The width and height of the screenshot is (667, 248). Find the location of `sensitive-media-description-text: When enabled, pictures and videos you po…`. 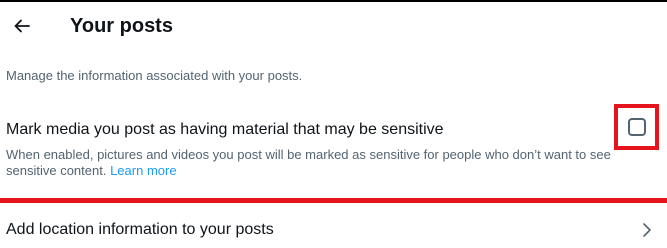

sensitive-media-description-text: When enabled, pictures and videos you po… is located at coordinates (308, 162).